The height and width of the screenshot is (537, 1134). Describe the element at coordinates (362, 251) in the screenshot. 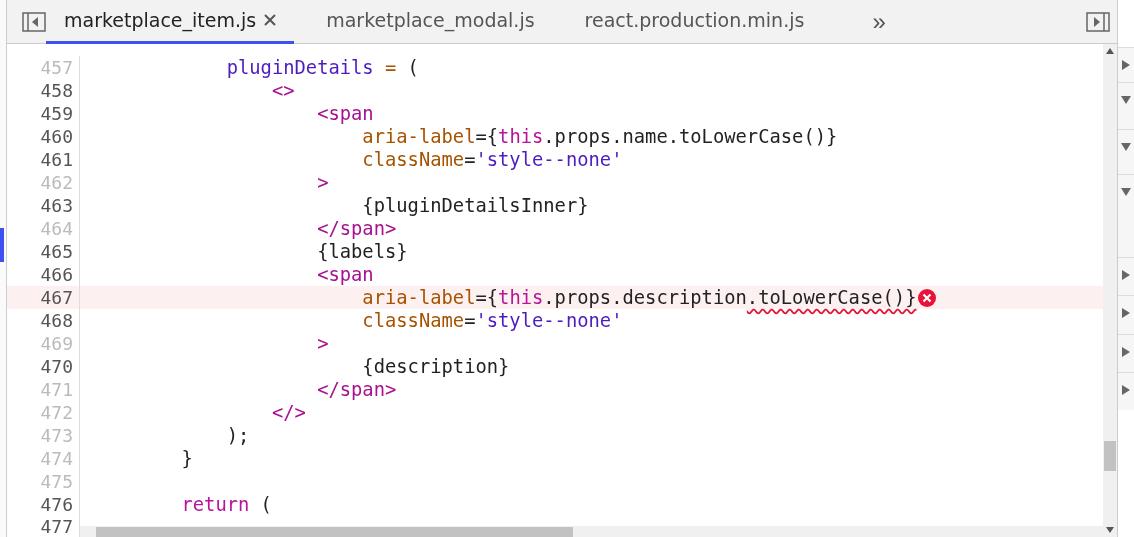

I see `code-line: {labels}` at that location.